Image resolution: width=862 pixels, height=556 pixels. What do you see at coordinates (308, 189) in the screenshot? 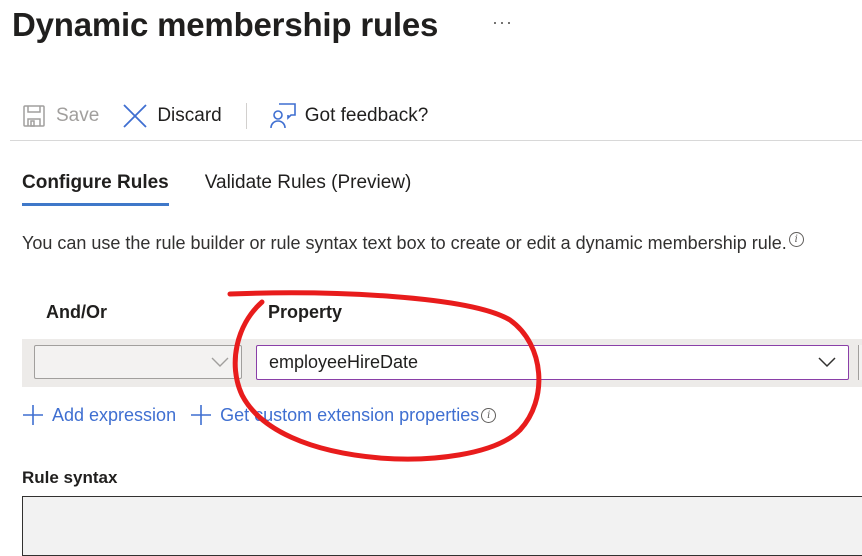
I see `tab-validate-rules: Validate Rules (Preview)` at bounding box center [308, 189].